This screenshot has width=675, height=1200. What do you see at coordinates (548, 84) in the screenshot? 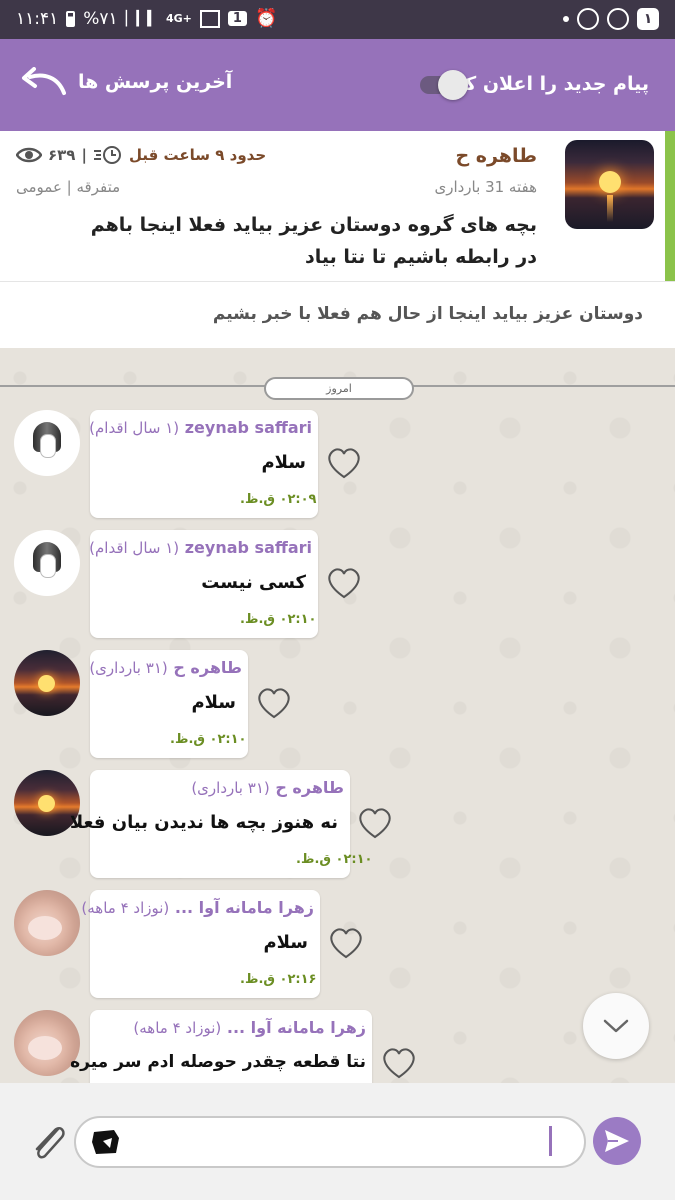
I see `notify-label: پیام جدید را اعلان کن` at bounding box center [548, 84].